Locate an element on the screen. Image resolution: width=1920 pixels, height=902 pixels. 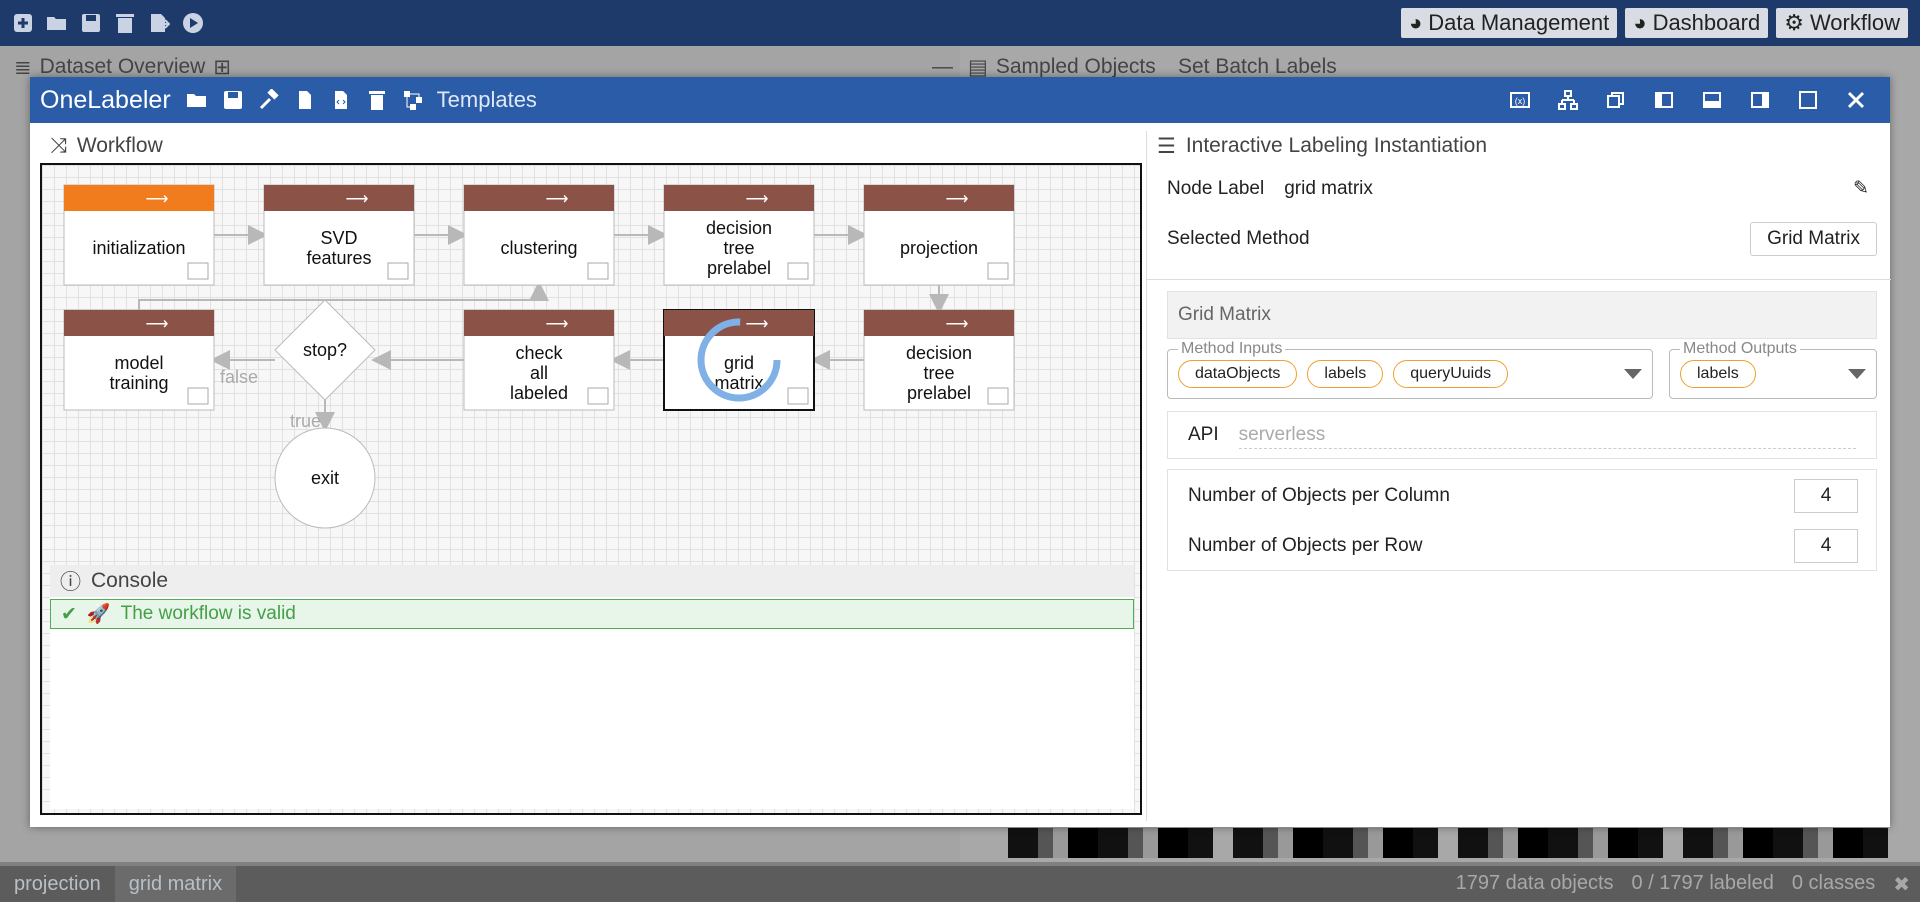
node-label-row: Node Label grid matrix ✎ is located at coordinates (1522, 189).